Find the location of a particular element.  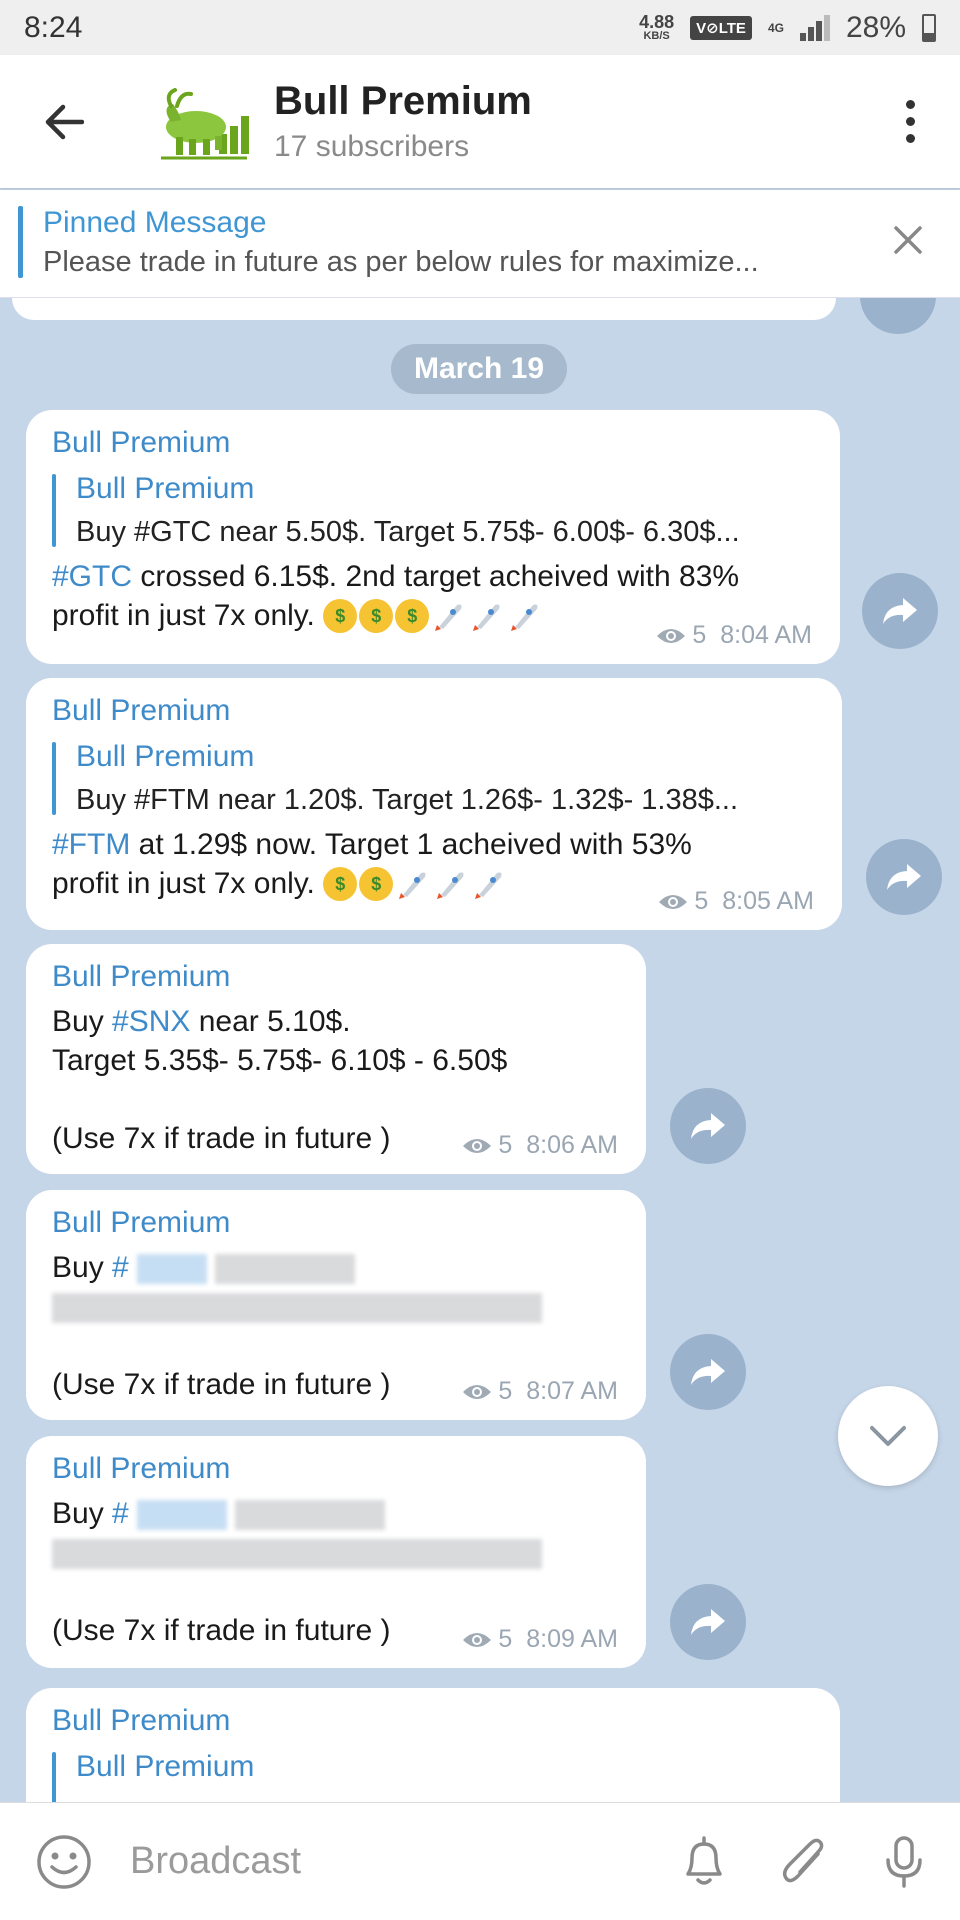

pinned-title: Pinned Message is located at coordinates (155, 222).